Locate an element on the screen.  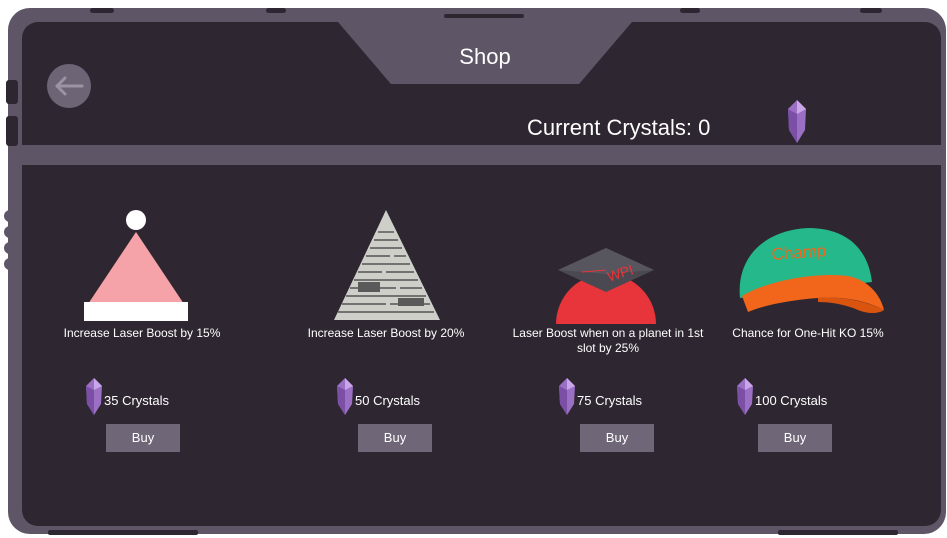
item-price: 100 Crystals is located at coordinates (791, 400).